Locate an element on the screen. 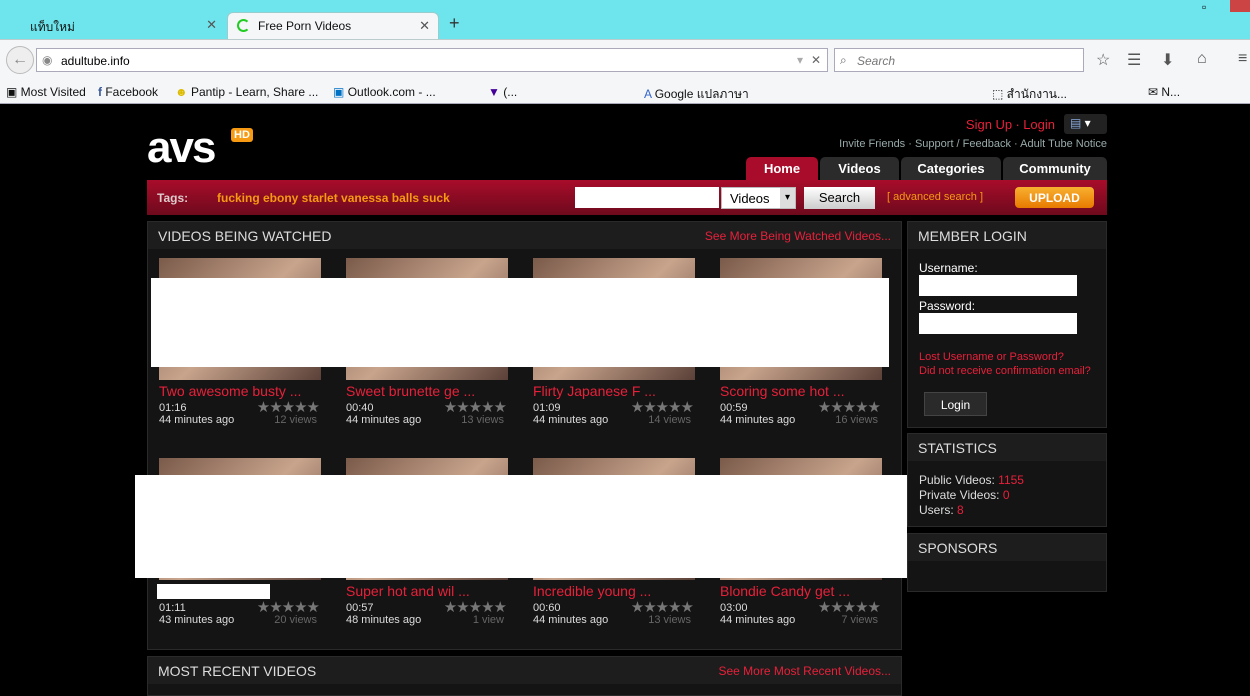  login-link: Login is located at coordinates (1039, 124).